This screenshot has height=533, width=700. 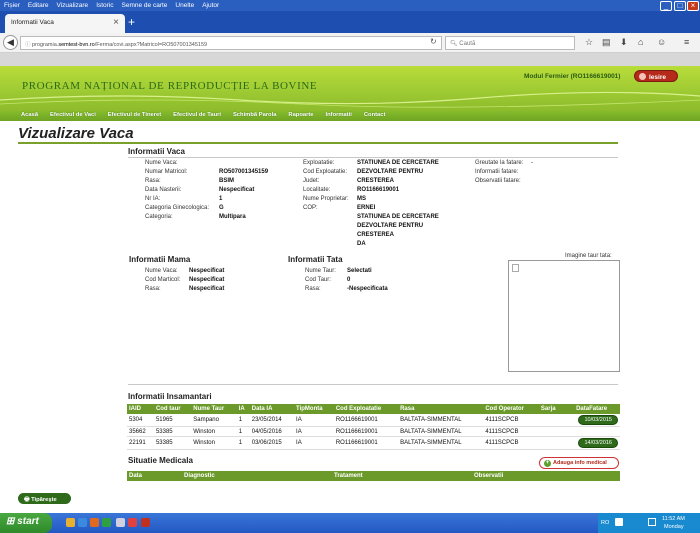 I want to click on col-batch: Sarja, so click(x=551, y=409).